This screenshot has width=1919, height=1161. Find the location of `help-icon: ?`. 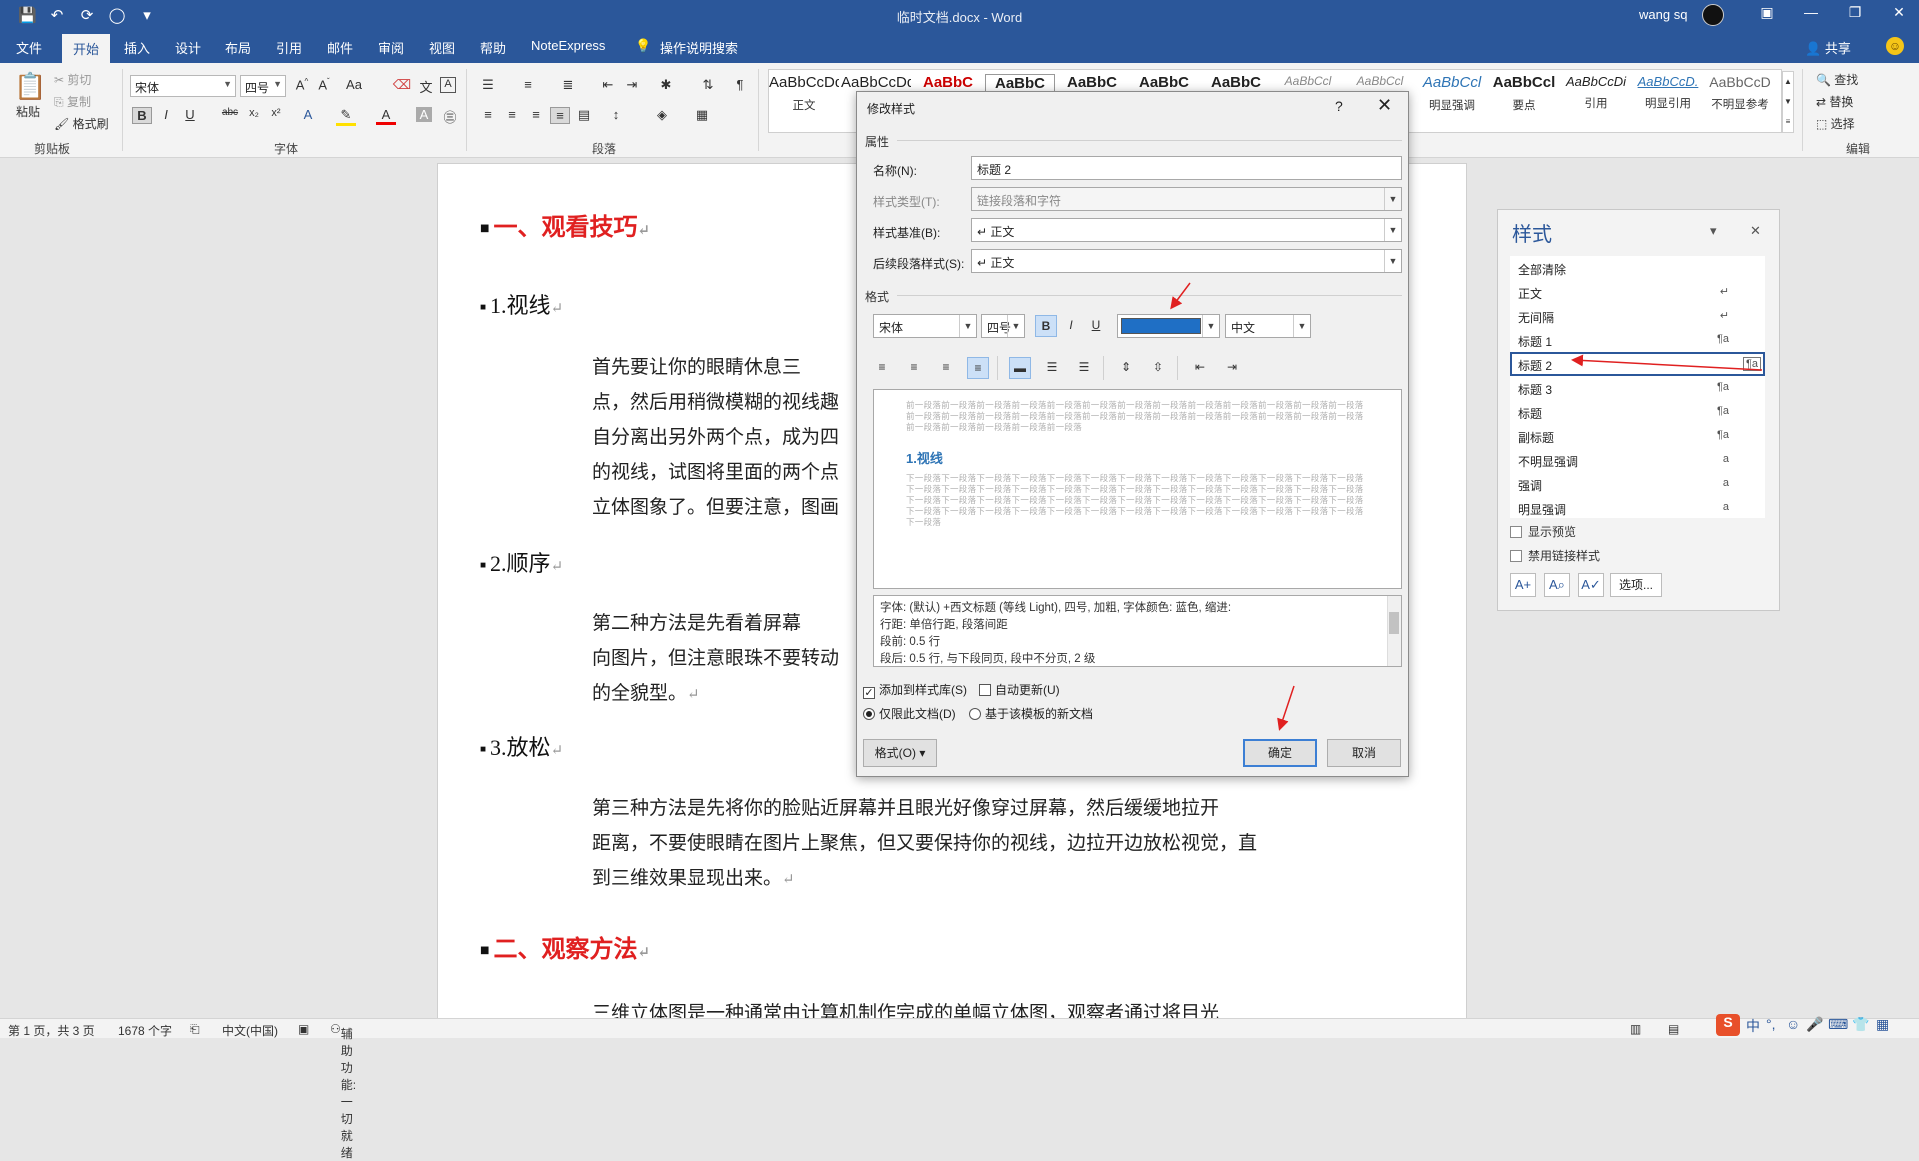

help-icon: ? is located at coordinates (1339, 106).